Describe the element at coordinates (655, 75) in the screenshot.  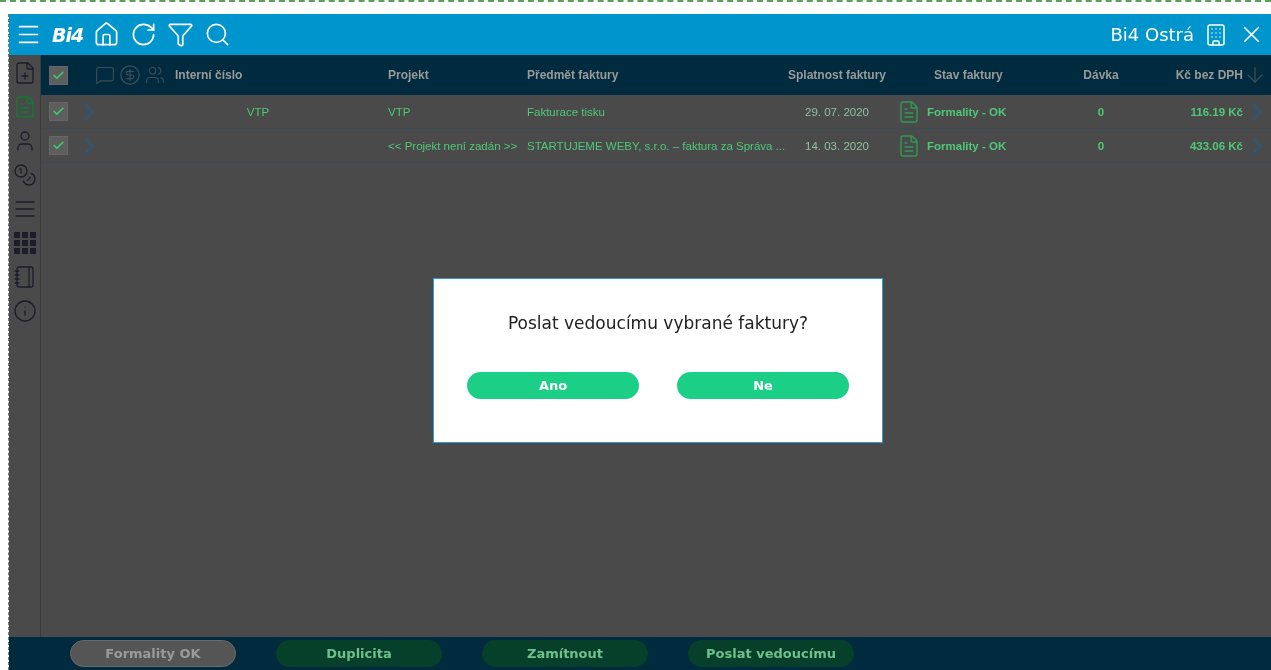
I see `column-header: Předmět faktury` at that location.